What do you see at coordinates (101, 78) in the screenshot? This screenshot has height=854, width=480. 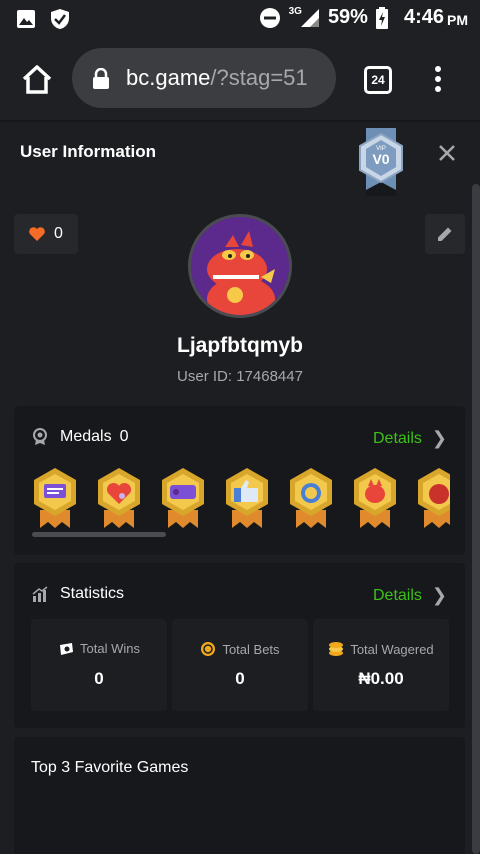 I see `lock-icon` at bounding box center [101, 78].